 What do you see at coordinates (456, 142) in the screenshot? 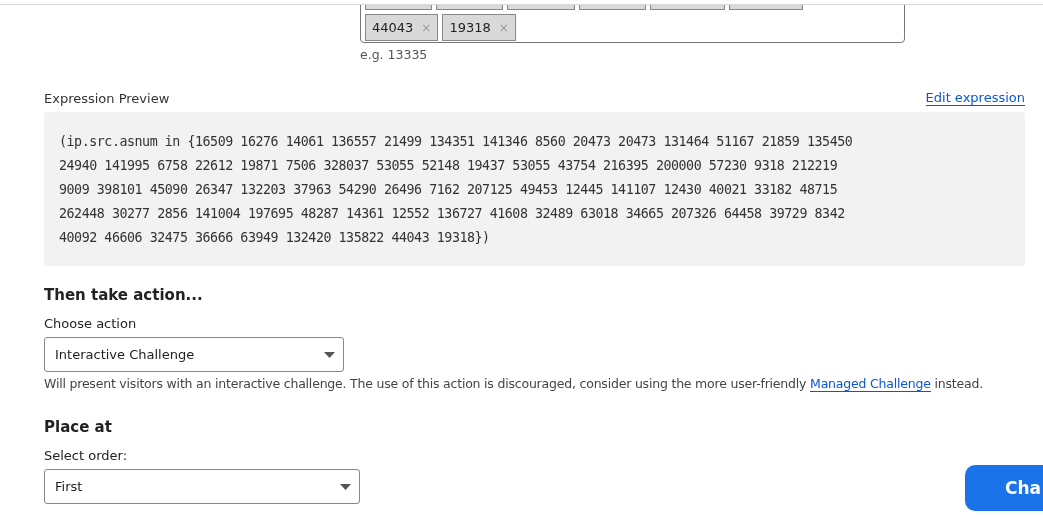
I see `code-line: (ip.src.asnum in {16509 16276 14061 136557 21499 134351 141346 8560 20473 20473 131464 51167 21859 135450` at bounding box center [456, 142].